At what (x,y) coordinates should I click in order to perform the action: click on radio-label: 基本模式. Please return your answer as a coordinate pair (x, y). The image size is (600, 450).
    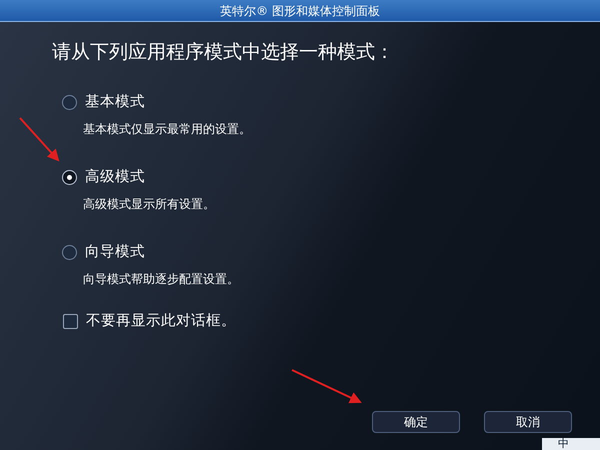
    Looking at the image, I should click on (115, 103).